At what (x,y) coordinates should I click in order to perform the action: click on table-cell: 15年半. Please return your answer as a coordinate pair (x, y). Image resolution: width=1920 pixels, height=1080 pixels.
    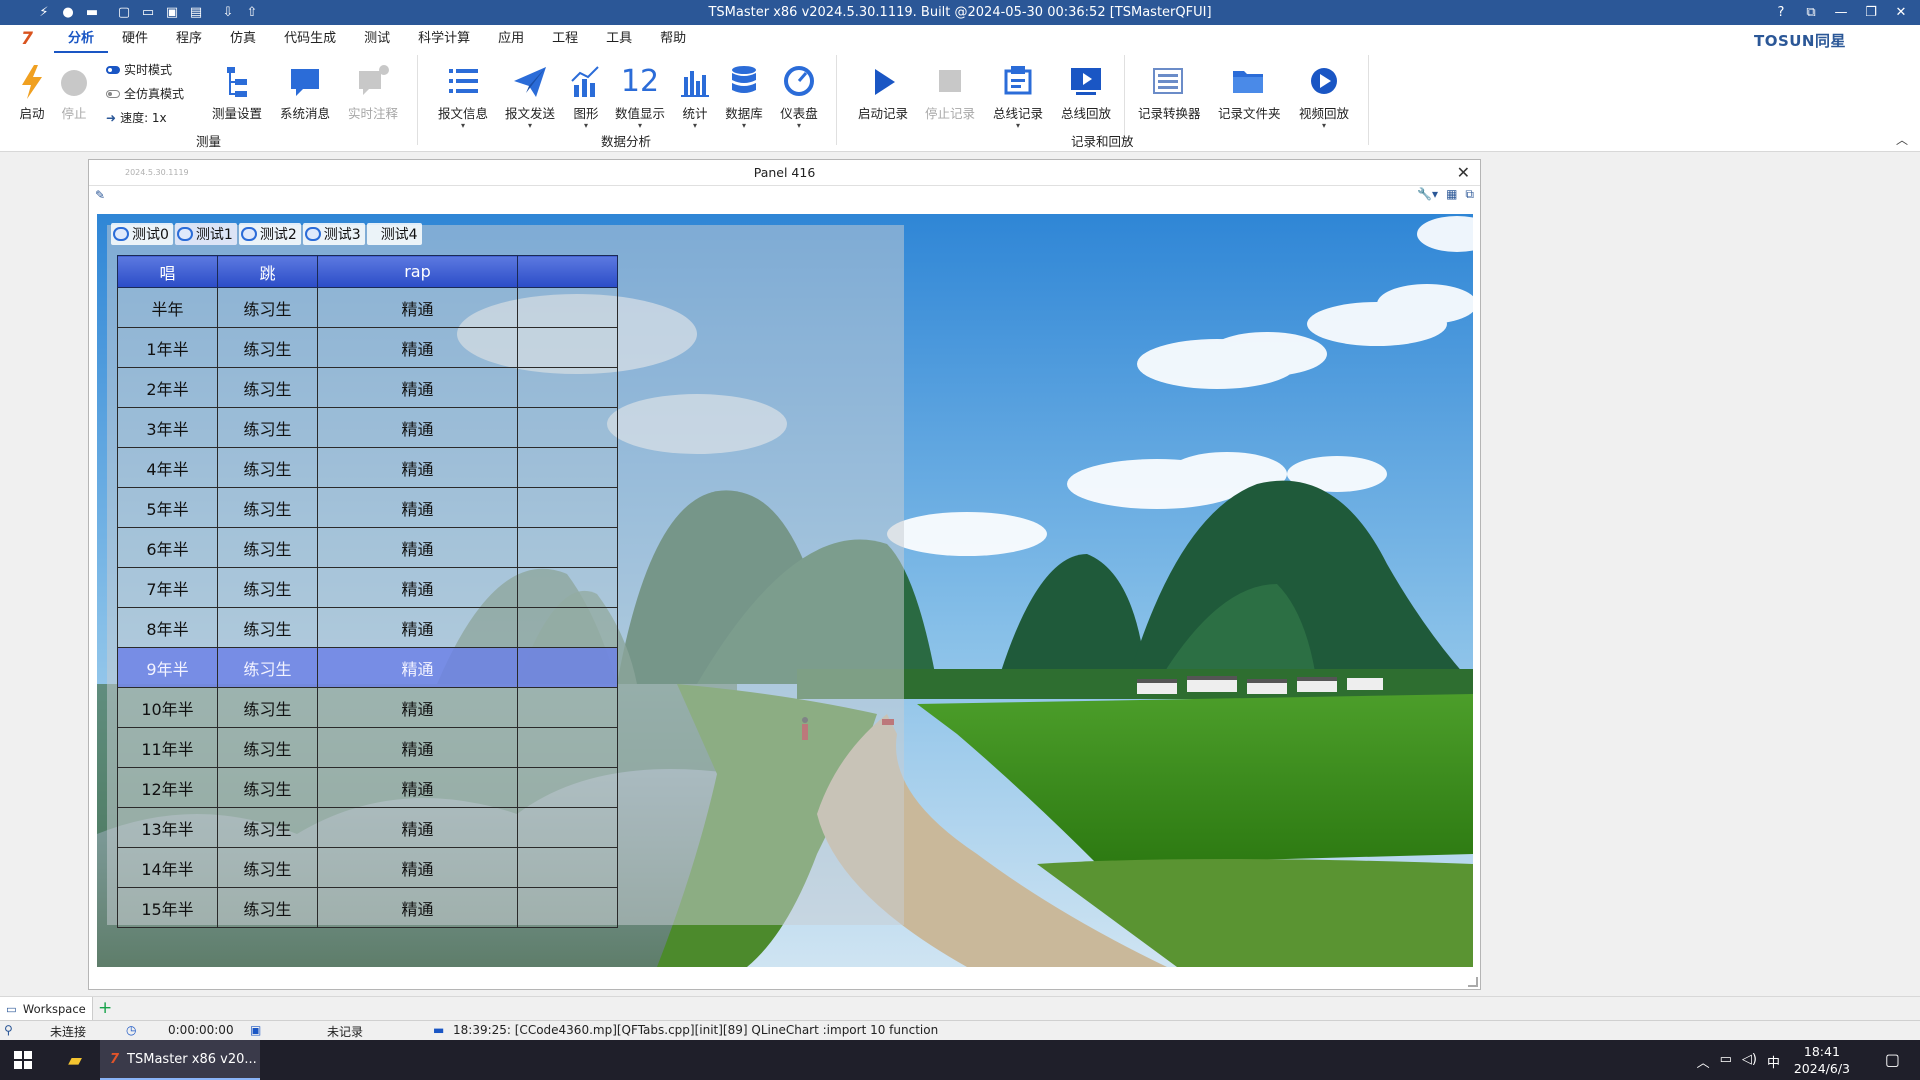
    Looking at the image, I should click on (167, 907).